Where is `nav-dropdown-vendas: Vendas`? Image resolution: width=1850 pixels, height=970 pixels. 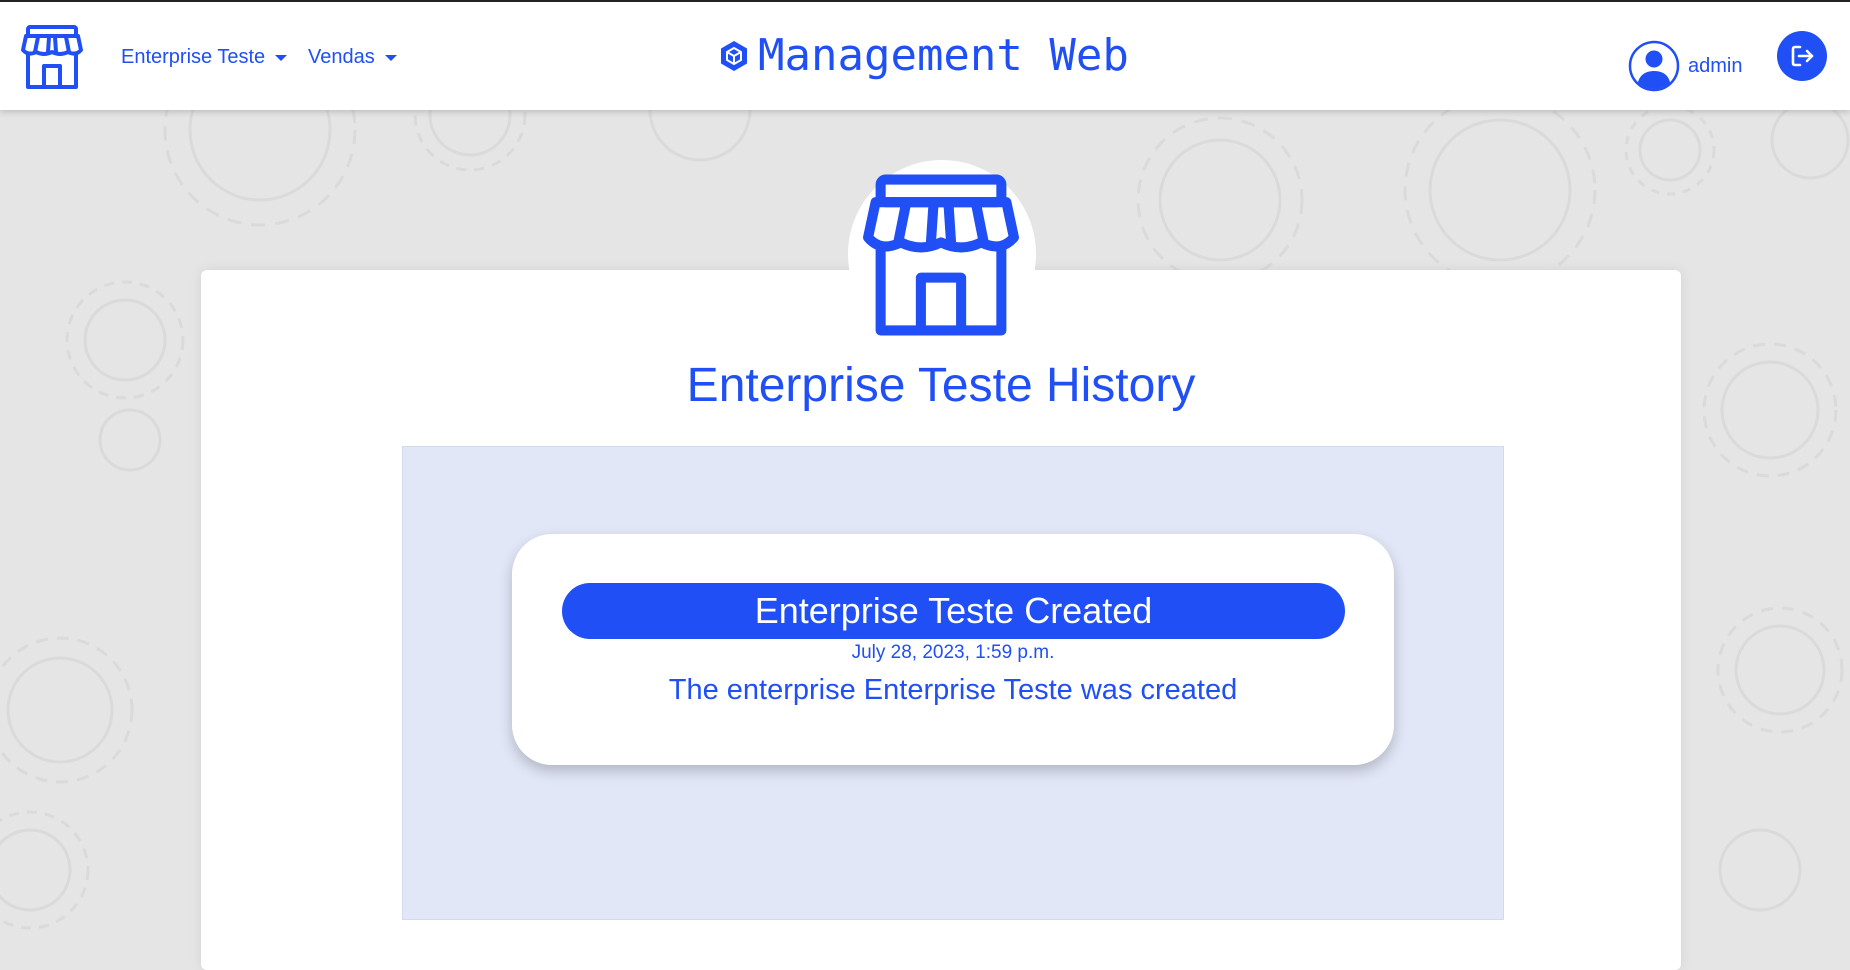
nav-dropdown-vendas: Vendas is located at coordinates (352, 57).